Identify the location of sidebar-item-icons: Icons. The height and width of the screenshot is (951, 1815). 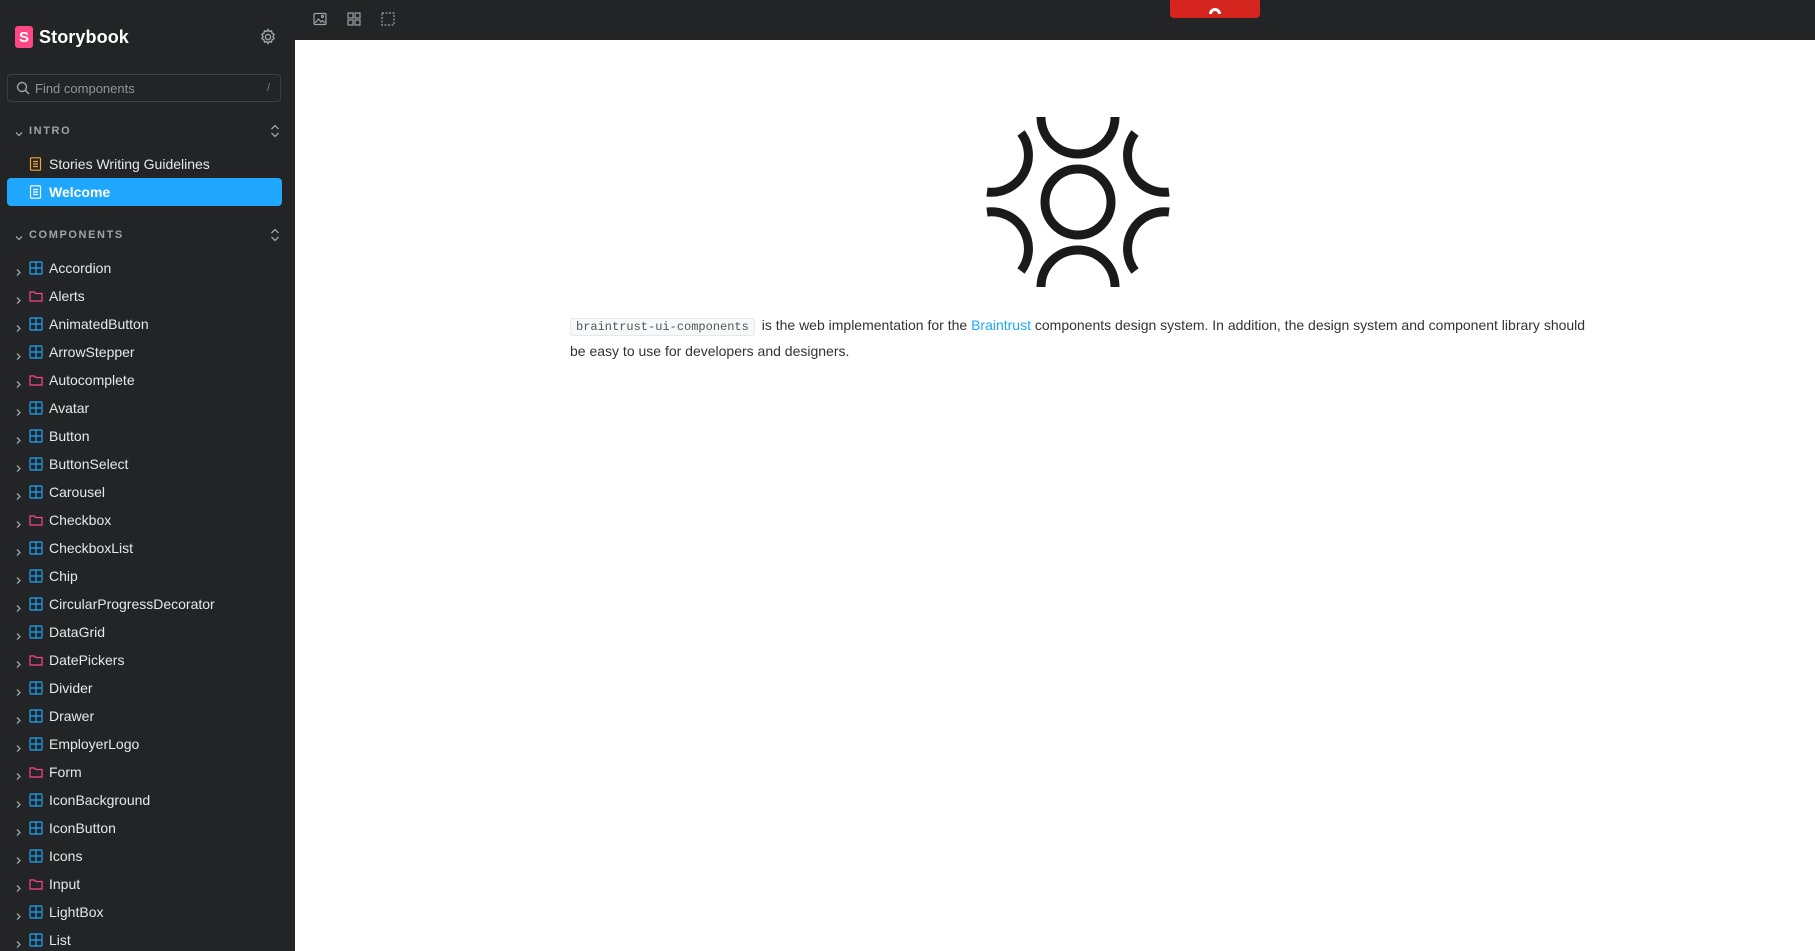
(147, 856).